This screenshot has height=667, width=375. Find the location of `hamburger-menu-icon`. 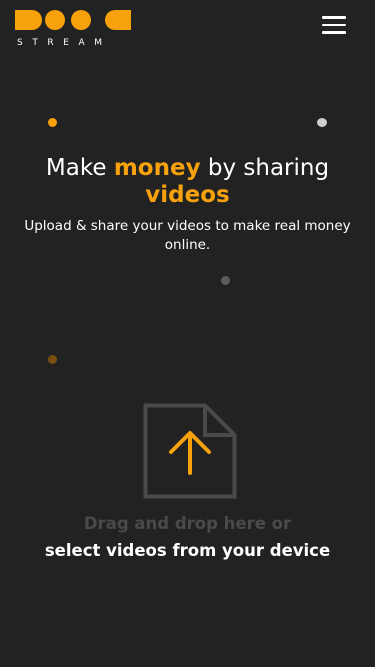

hamburger-menu-icon is located at coordinates (334, 25).